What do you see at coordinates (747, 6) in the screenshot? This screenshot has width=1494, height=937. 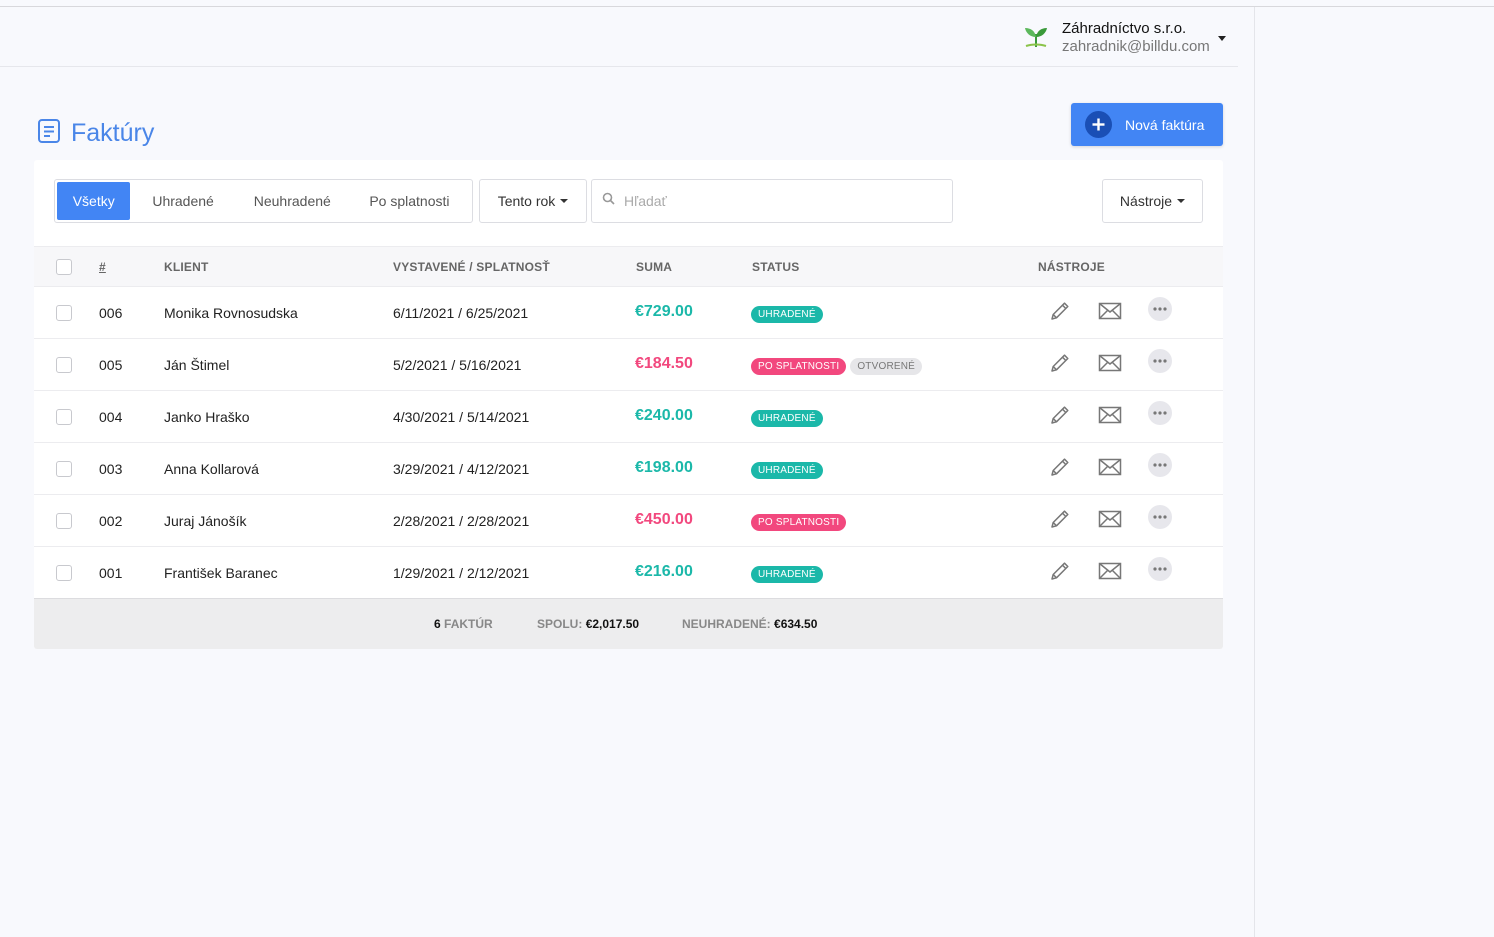 I see `window-top-border` at bounding box center [747, 6].